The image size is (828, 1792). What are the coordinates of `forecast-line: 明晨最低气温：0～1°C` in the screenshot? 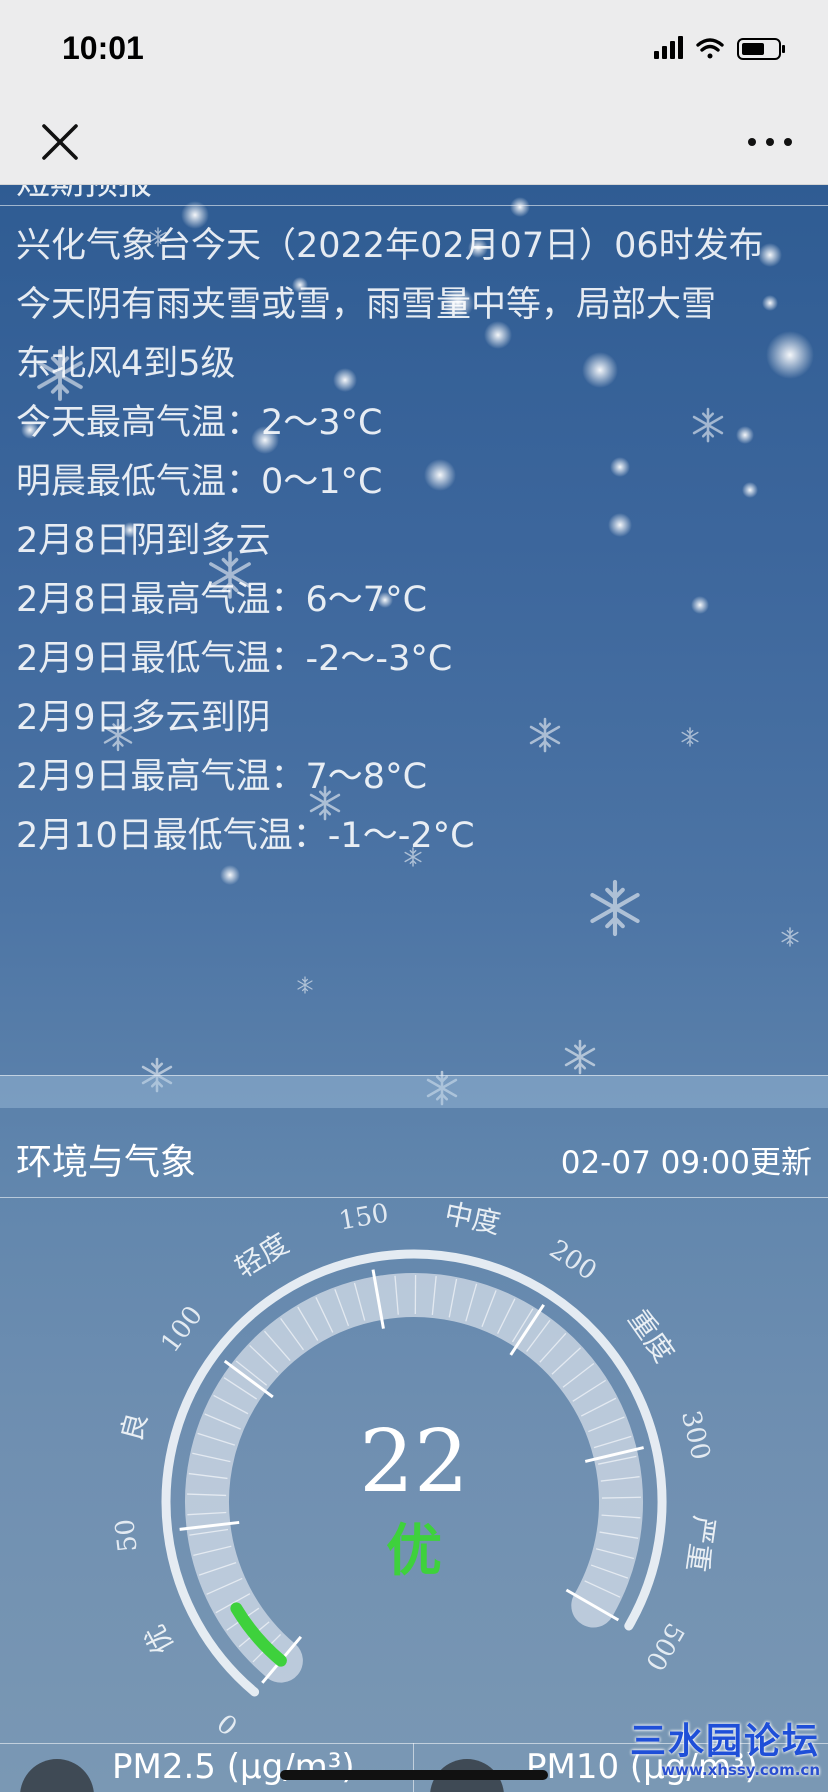 It's located at (199, 482).